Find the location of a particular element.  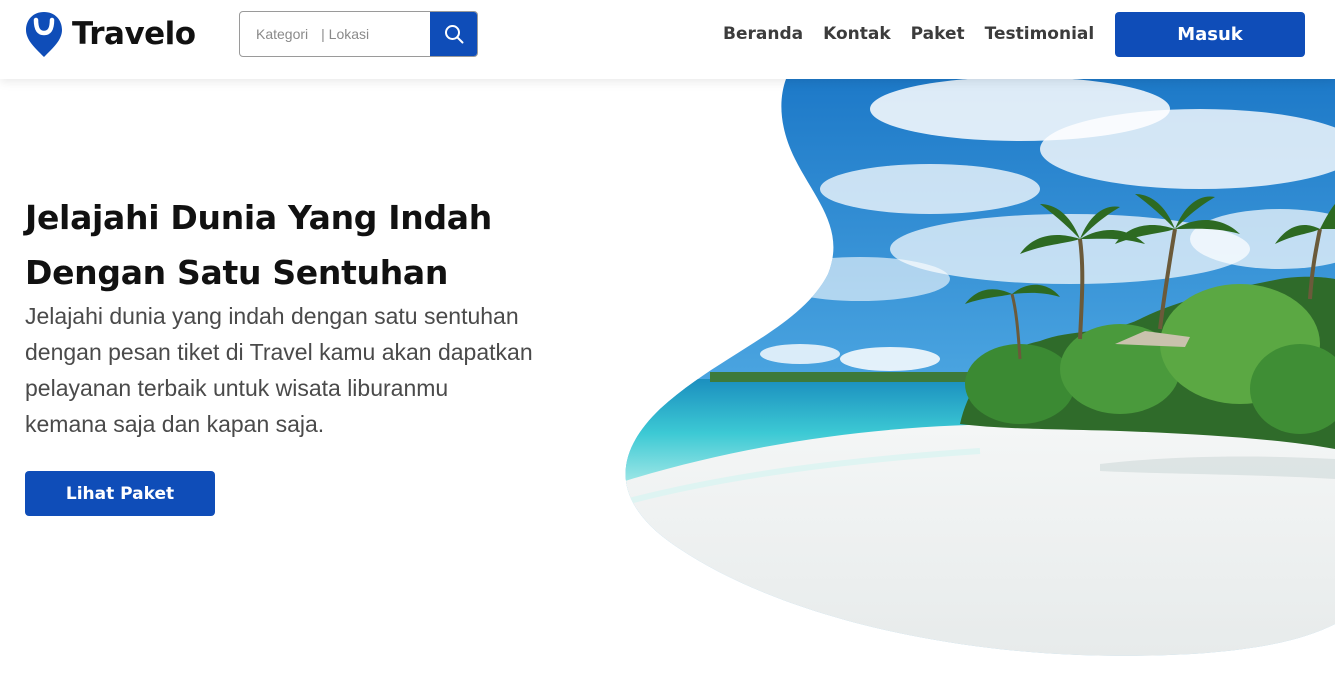

brand-logo: Travelo is located at coordinates (110, 34).